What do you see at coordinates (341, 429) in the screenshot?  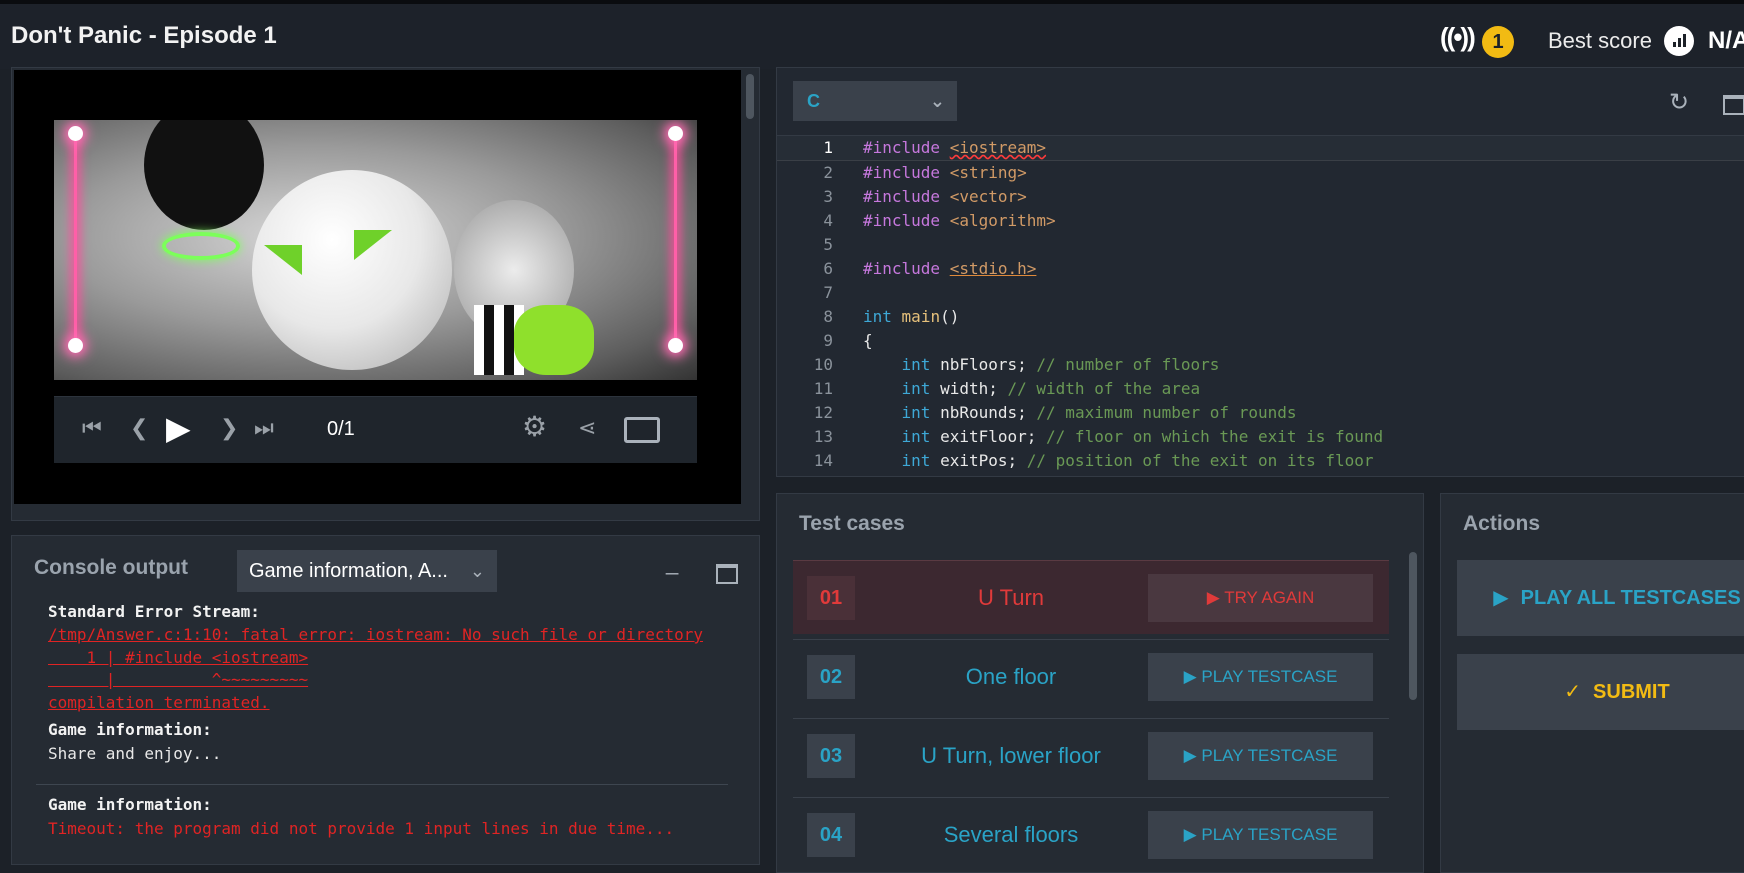 I see `frame-counter: 0/1` at bounding box center [341, 429].